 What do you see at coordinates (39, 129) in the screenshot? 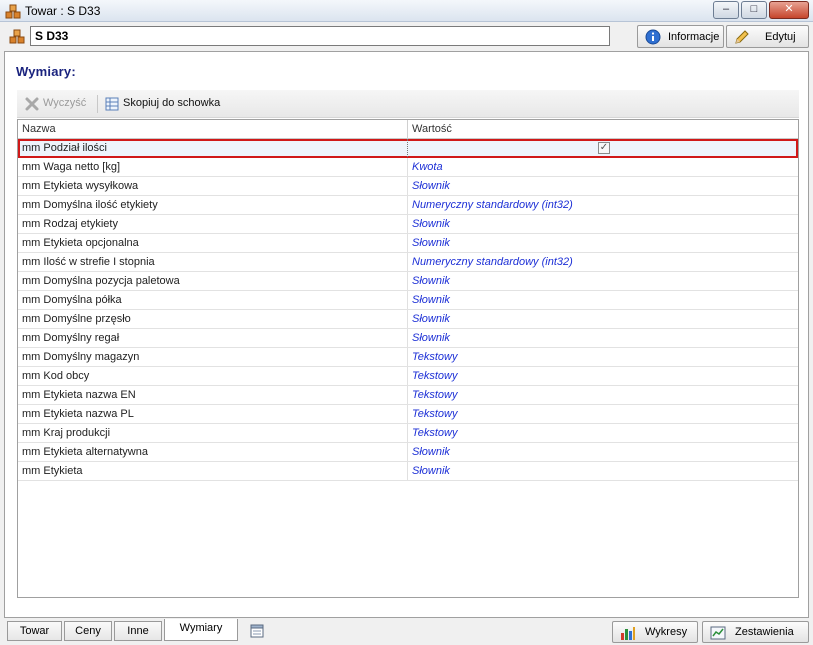
I see `column-header-name: Nazwa` at bounding box center [39, 129].